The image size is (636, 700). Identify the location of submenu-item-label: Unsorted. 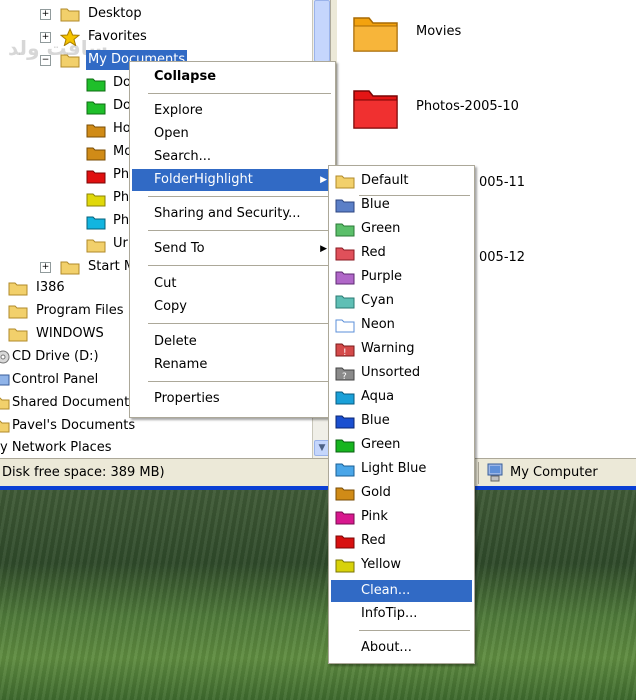
(391, 372).